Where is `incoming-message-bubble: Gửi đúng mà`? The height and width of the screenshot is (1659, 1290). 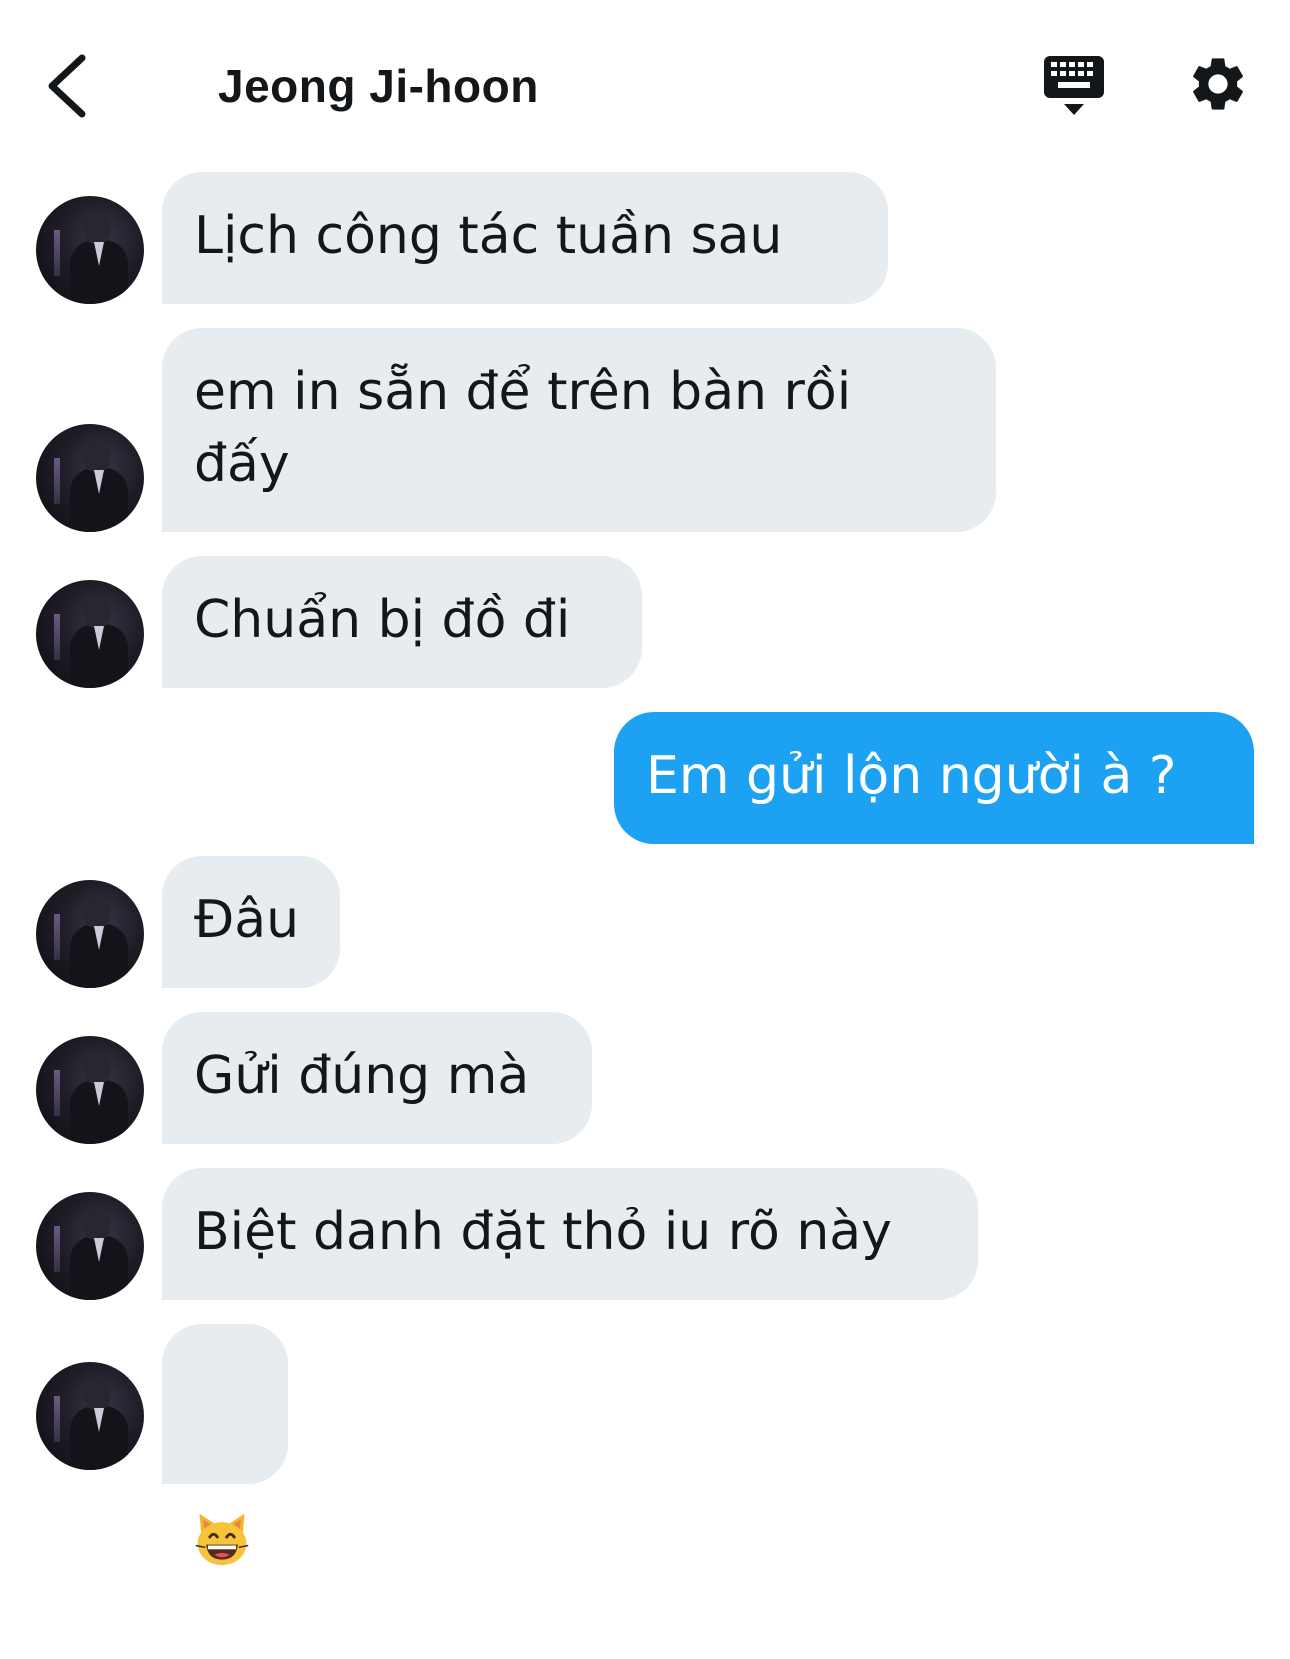
incoming-message-bubble: Gửi đúng mà is located at coordinates (377, 1078).